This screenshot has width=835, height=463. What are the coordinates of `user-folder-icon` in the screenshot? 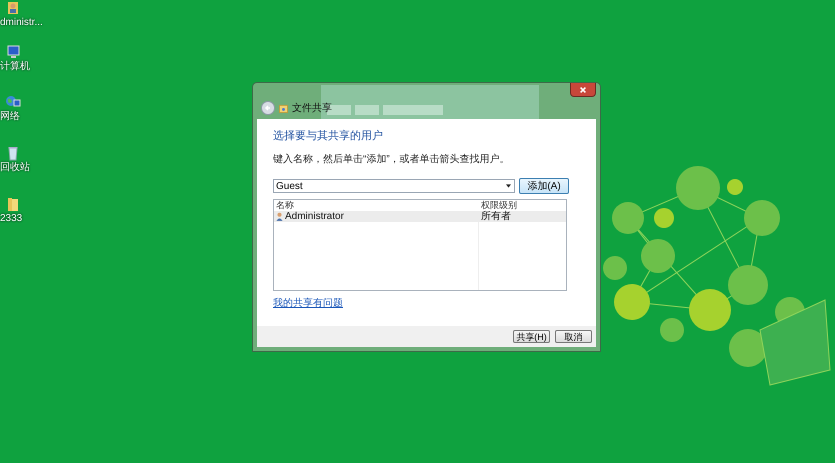 It's located at (13, 8).